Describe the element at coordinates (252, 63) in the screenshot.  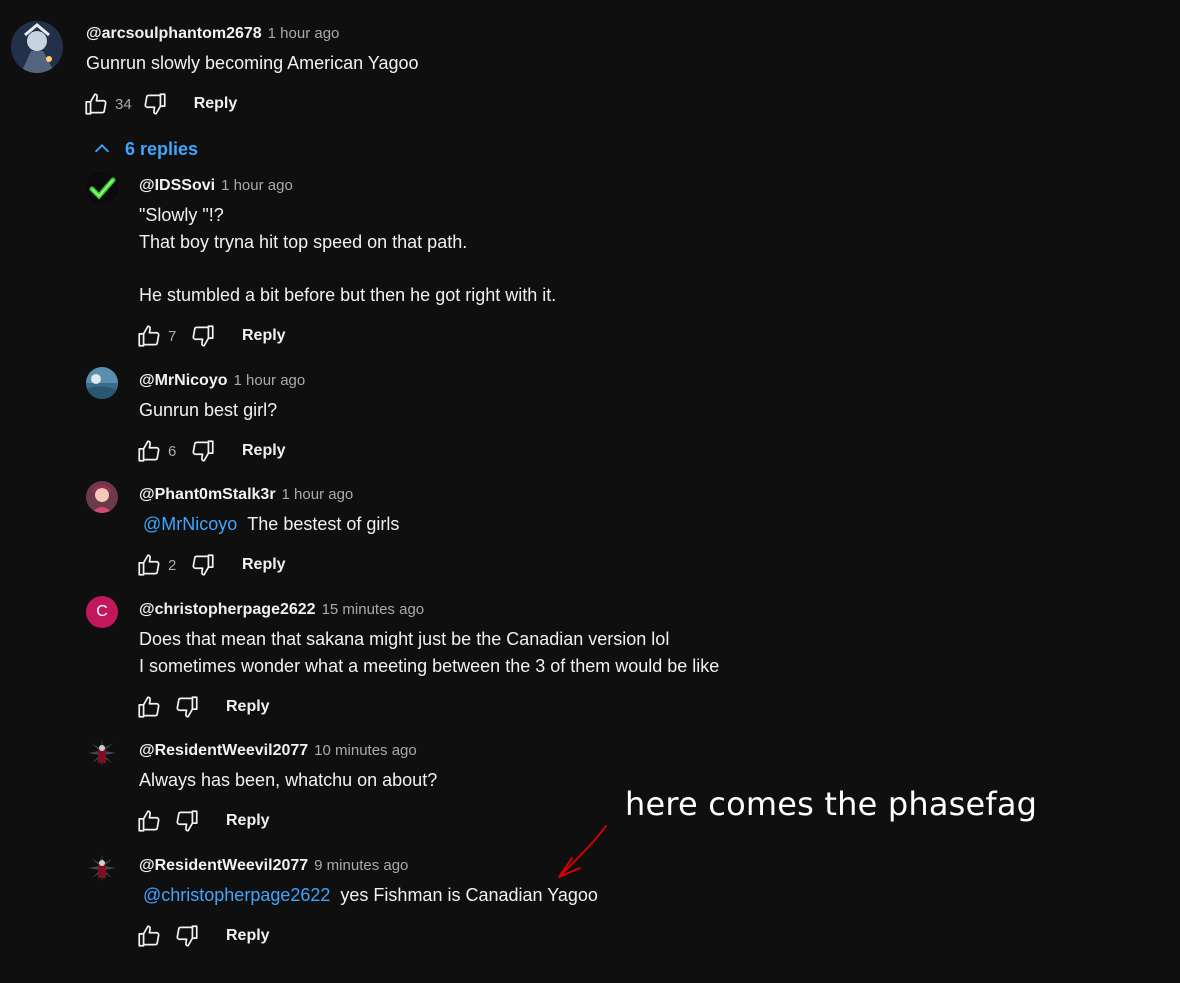
I see `comment-text: Gunrun slowly becoming American Yagoo` at that location.